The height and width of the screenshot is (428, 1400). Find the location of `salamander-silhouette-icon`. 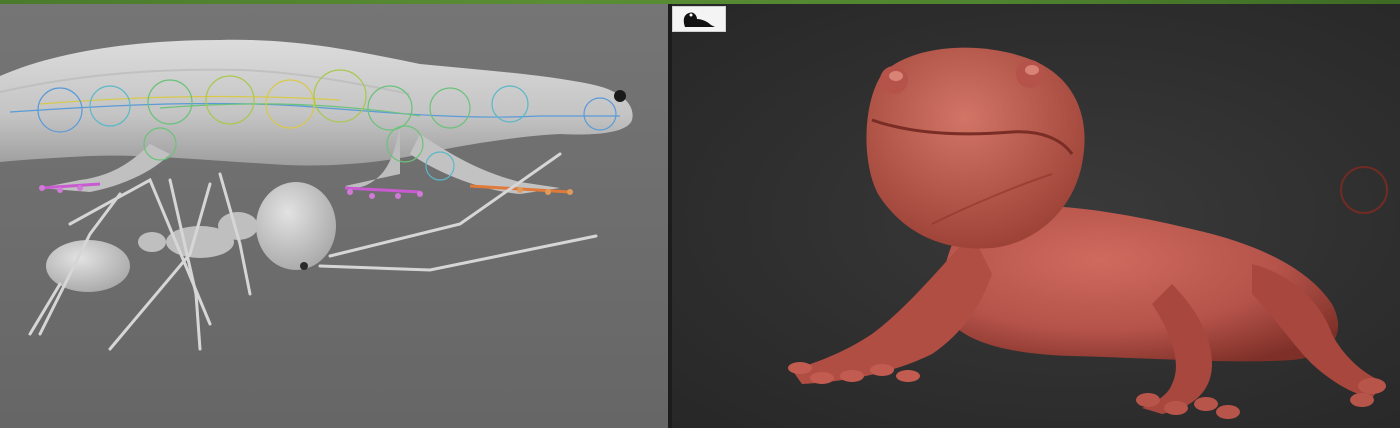

salamander-silhouette-icon is located at coordinates (699, 19).